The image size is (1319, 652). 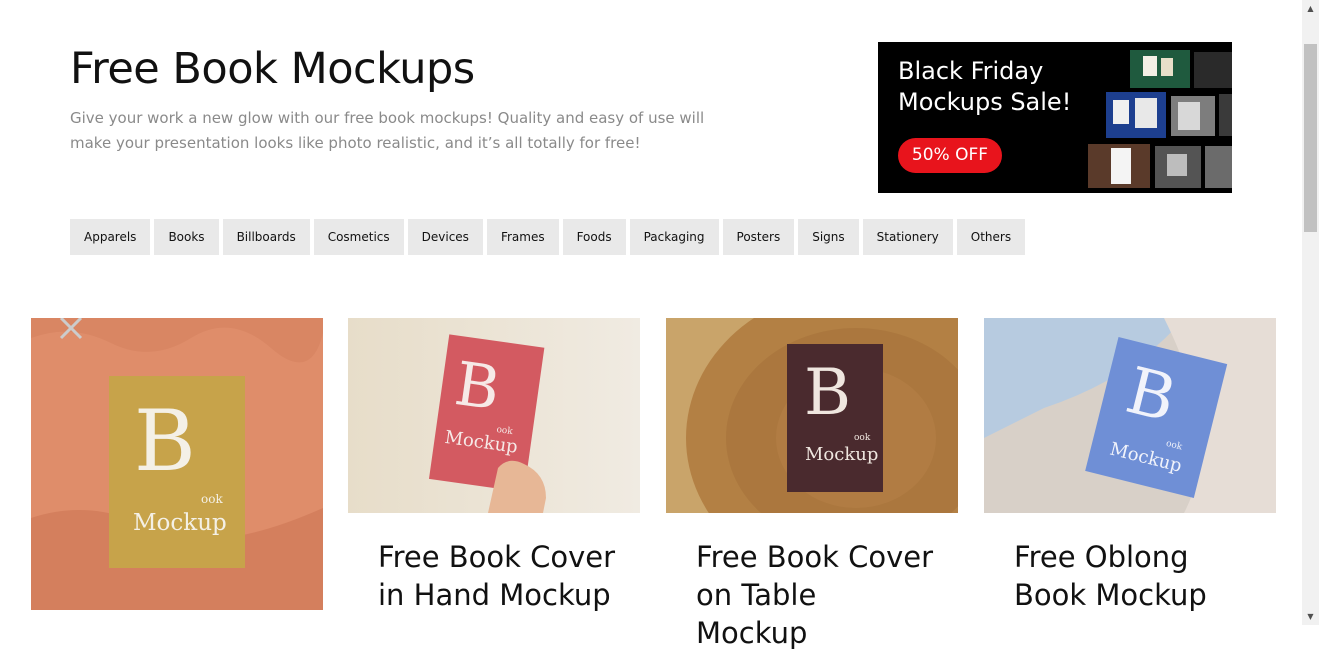 I want to click on scroll-up-arrow-icon: ▲, so click(x=1310, y=8).